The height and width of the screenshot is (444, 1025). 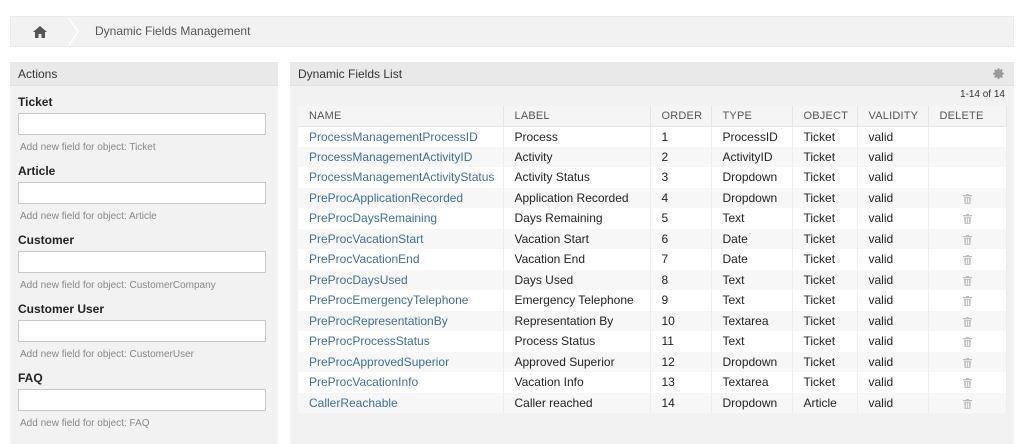 What do you see at coordinates (401, 279) in the screenshot?
I see `cell-name: PreProcDaysUsed` at bounding box center [401, 279].